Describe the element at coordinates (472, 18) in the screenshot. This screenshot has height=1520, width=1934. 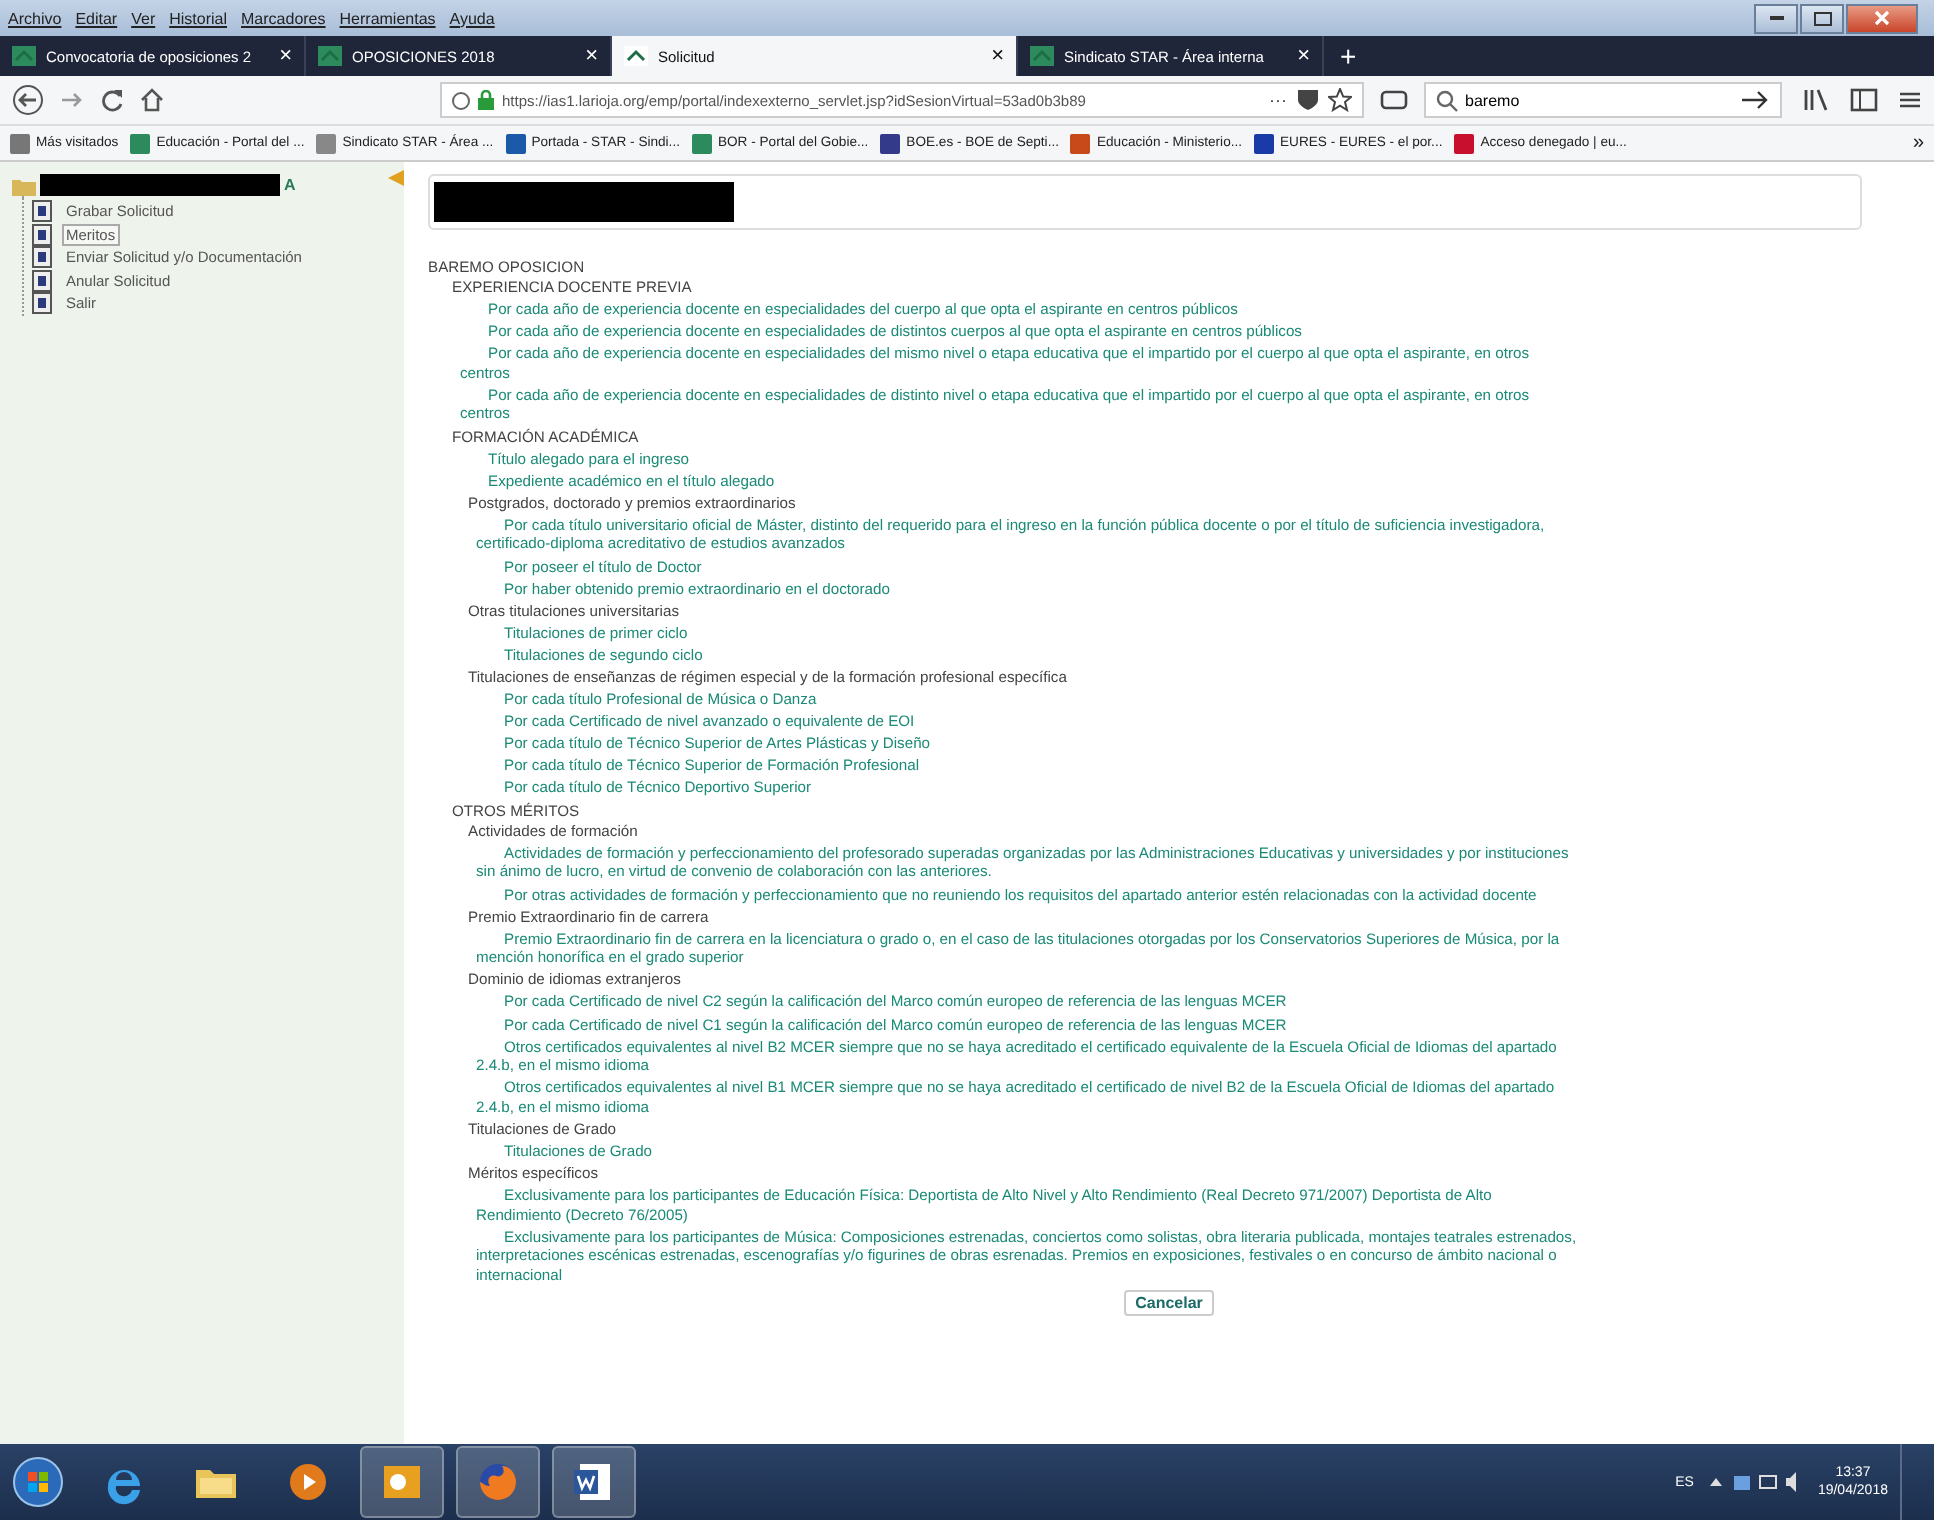
I see `menu-item: Ayuda` at that location.